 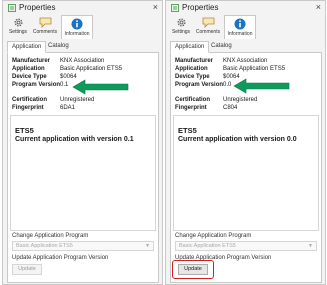 What do you see at coordinates (237, 139) in the screenshot?
I see `description-text: Current application with version 0.0` at bounding box center [237, 139].